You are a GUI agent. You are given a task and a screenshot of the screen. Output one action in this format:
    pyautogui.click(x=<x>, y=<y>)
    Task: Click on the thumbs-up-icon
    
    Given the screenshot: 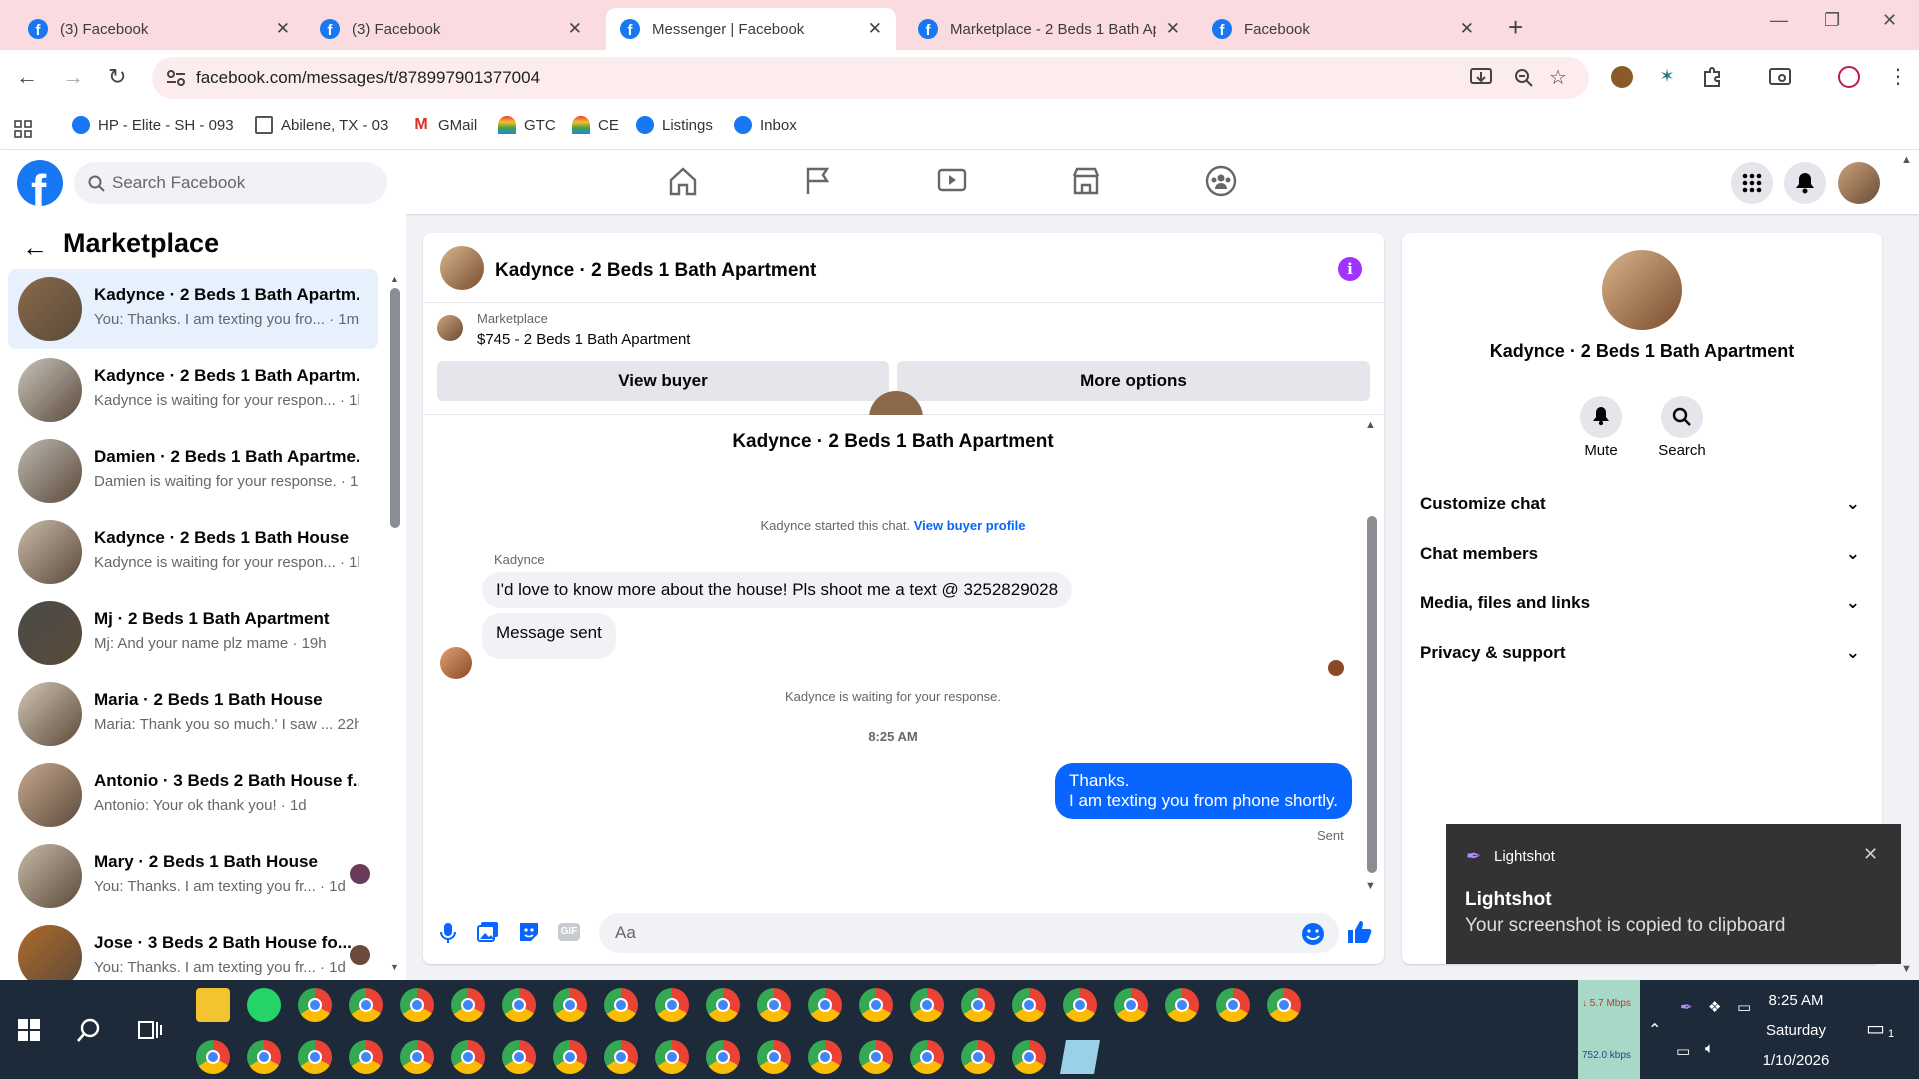 What is the action you would take?
    pyautogui.click(x=1359, y=932)
    